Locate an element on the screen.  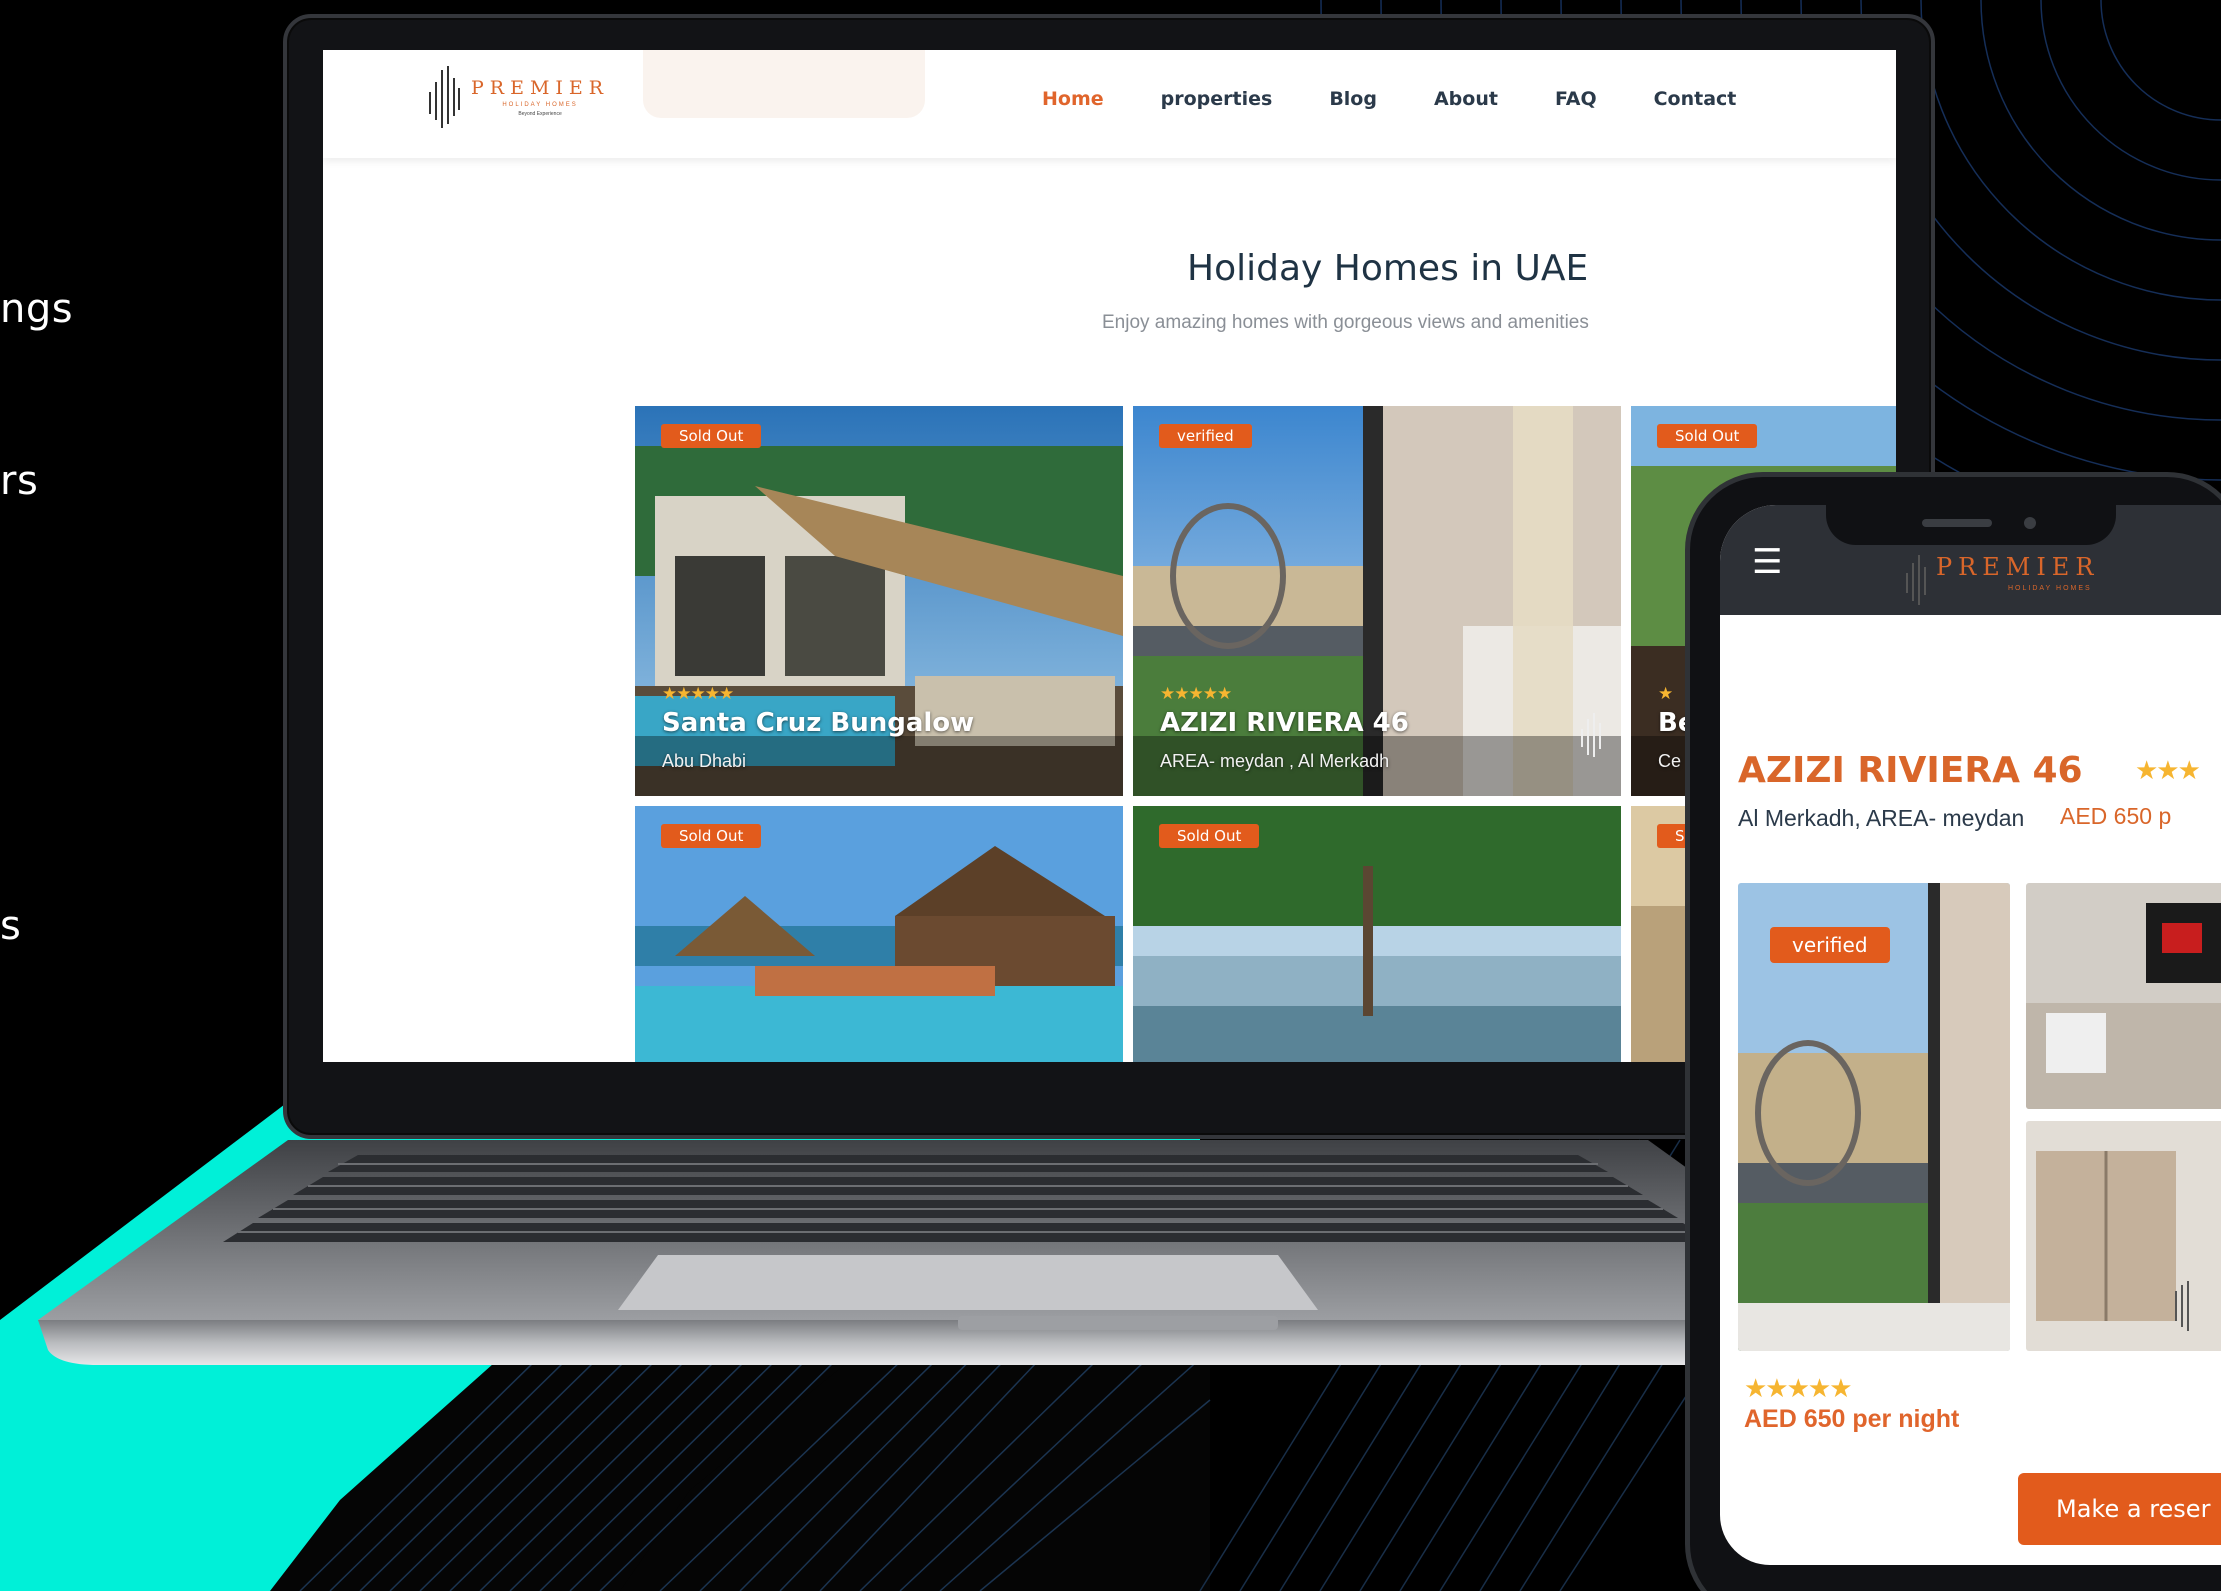
nav-blog: Blog is located at coordinates (1353, 99).